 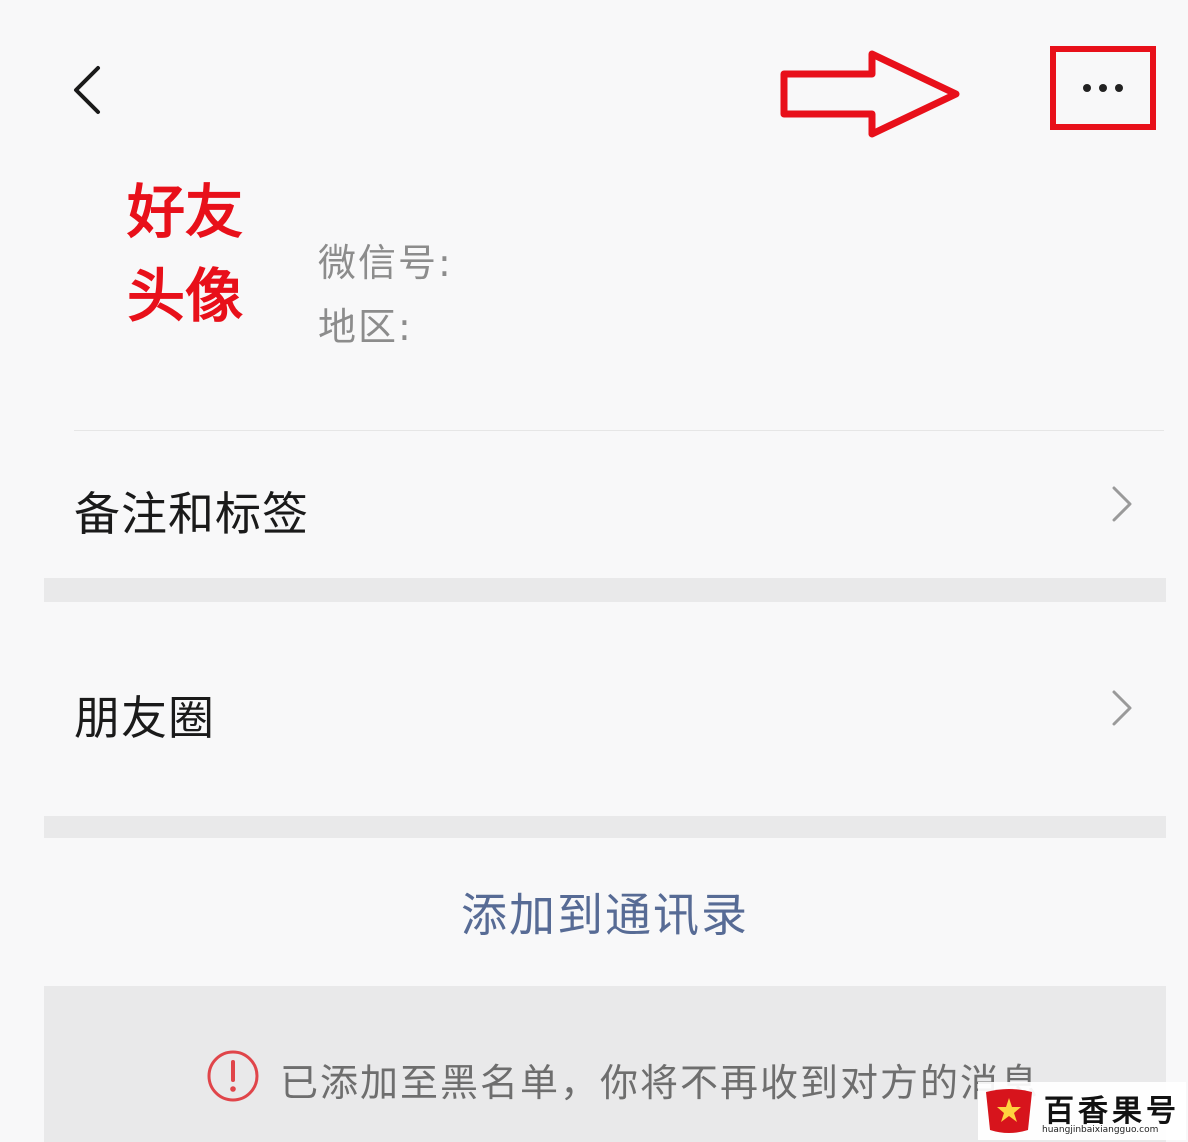 I want to click on remark-tags-row: 备注和标签, so click(x=605, y=504).